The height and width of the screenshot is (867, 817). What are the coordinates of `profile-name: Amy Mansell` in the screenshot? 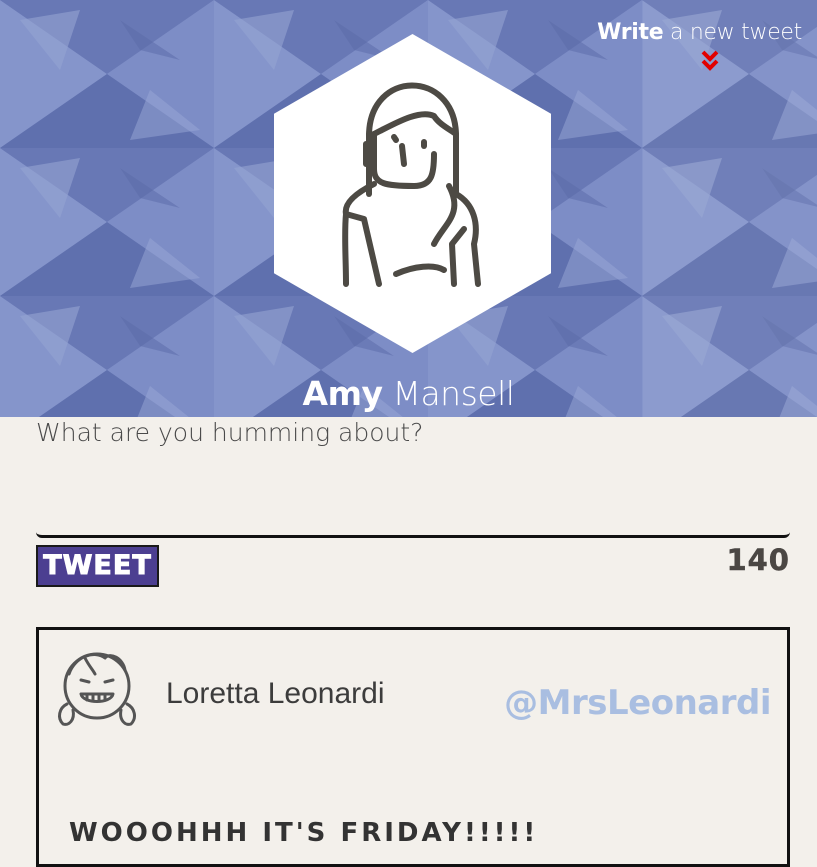 It's located at (408, 393).